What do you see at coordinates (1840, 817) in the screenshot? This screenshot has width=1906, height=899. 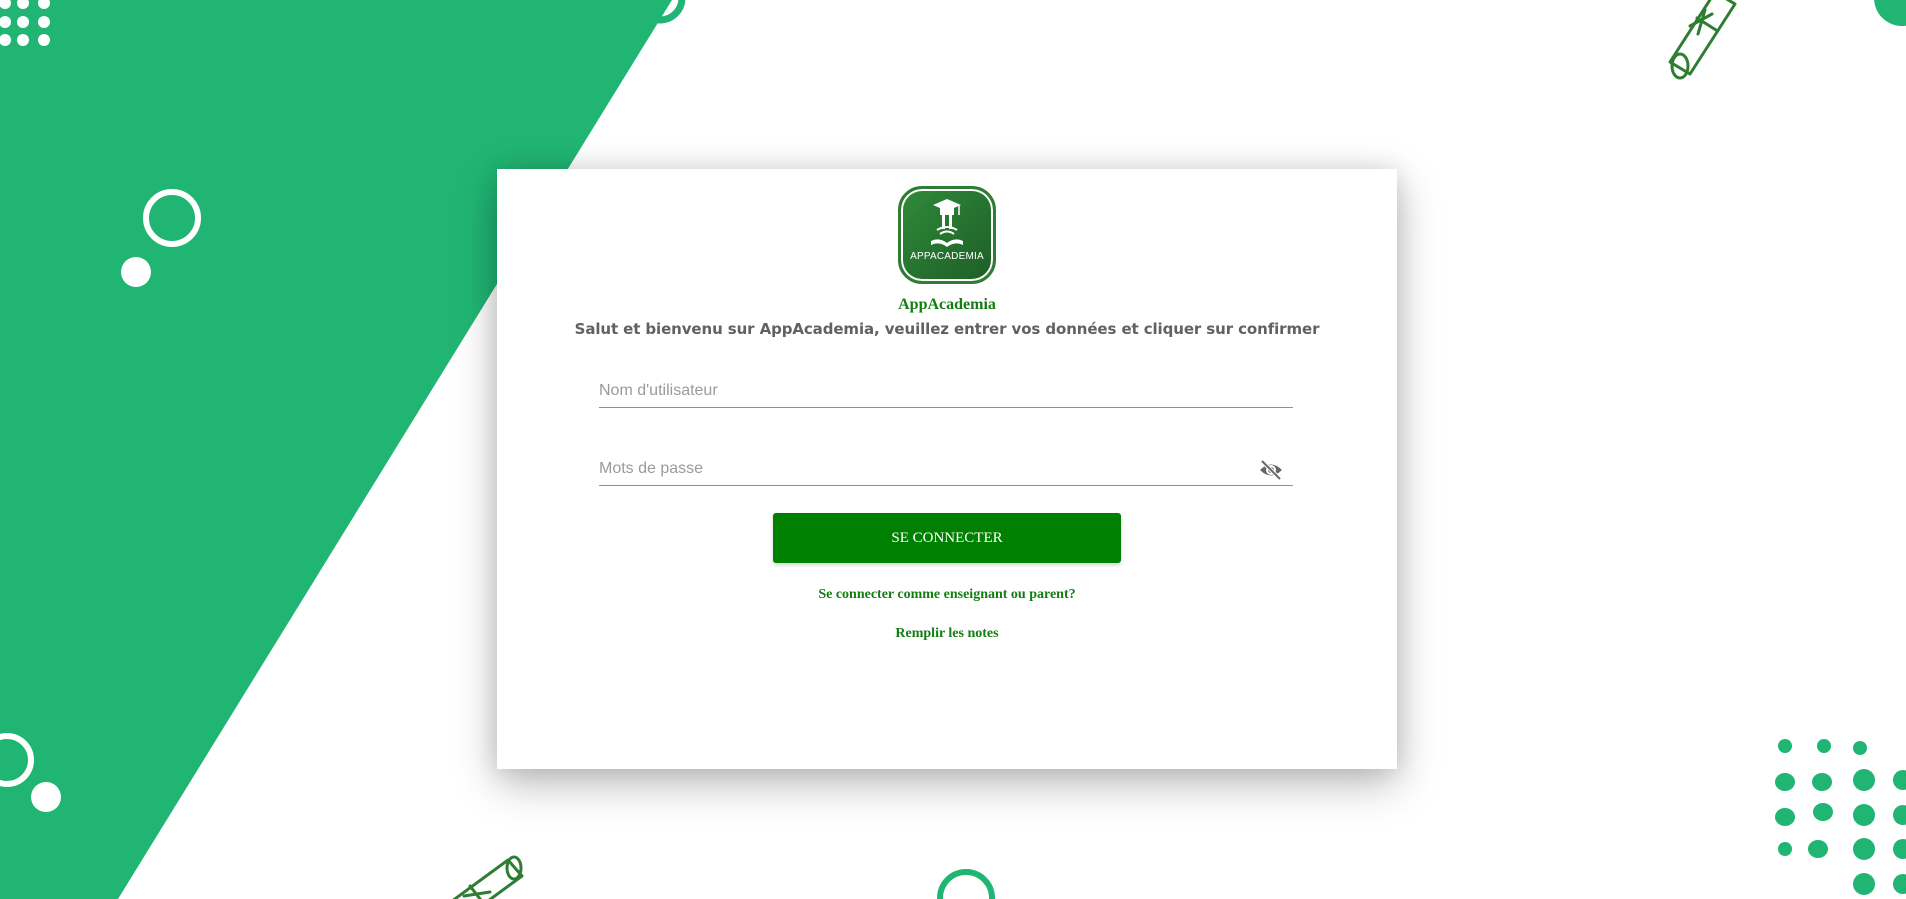 I see `dot-grid-bottom-right` at bounding box center [1840, 817].